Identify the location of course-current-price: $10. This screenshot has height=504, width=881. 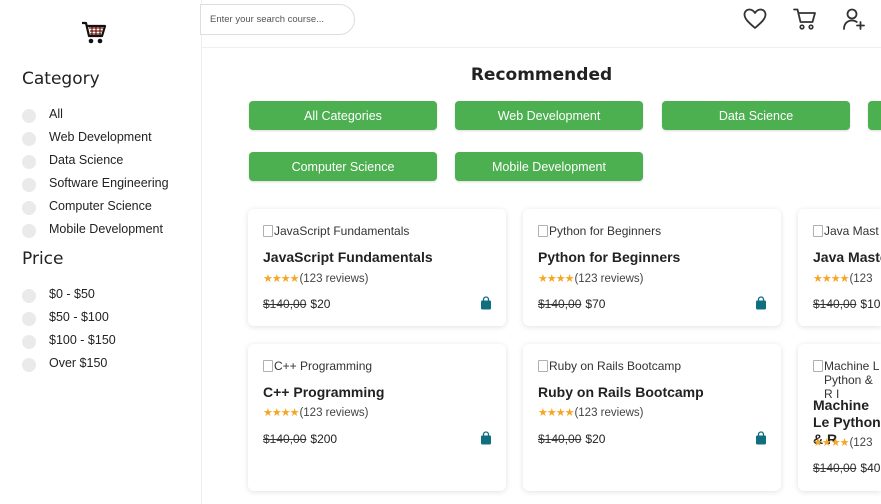
(870, 304).